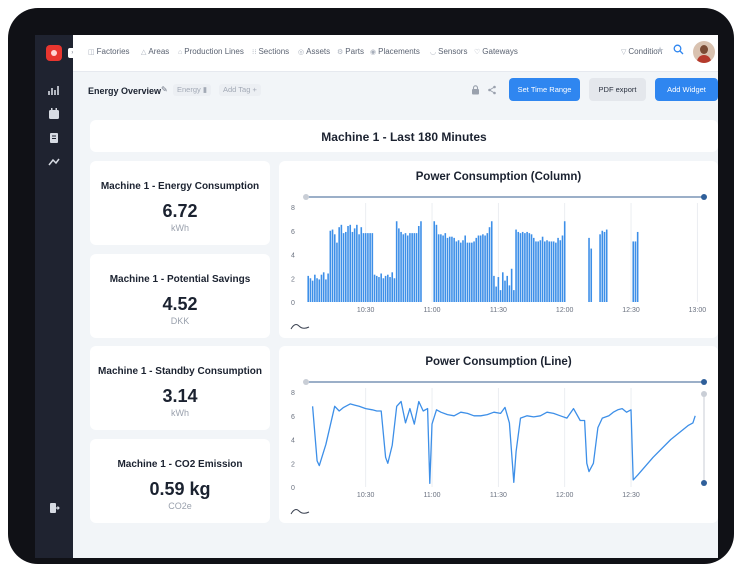 The width and height of the screenshot is (741, 570). I want to click on nav-item-parts: ⚙ Parts, so click(350, 51).